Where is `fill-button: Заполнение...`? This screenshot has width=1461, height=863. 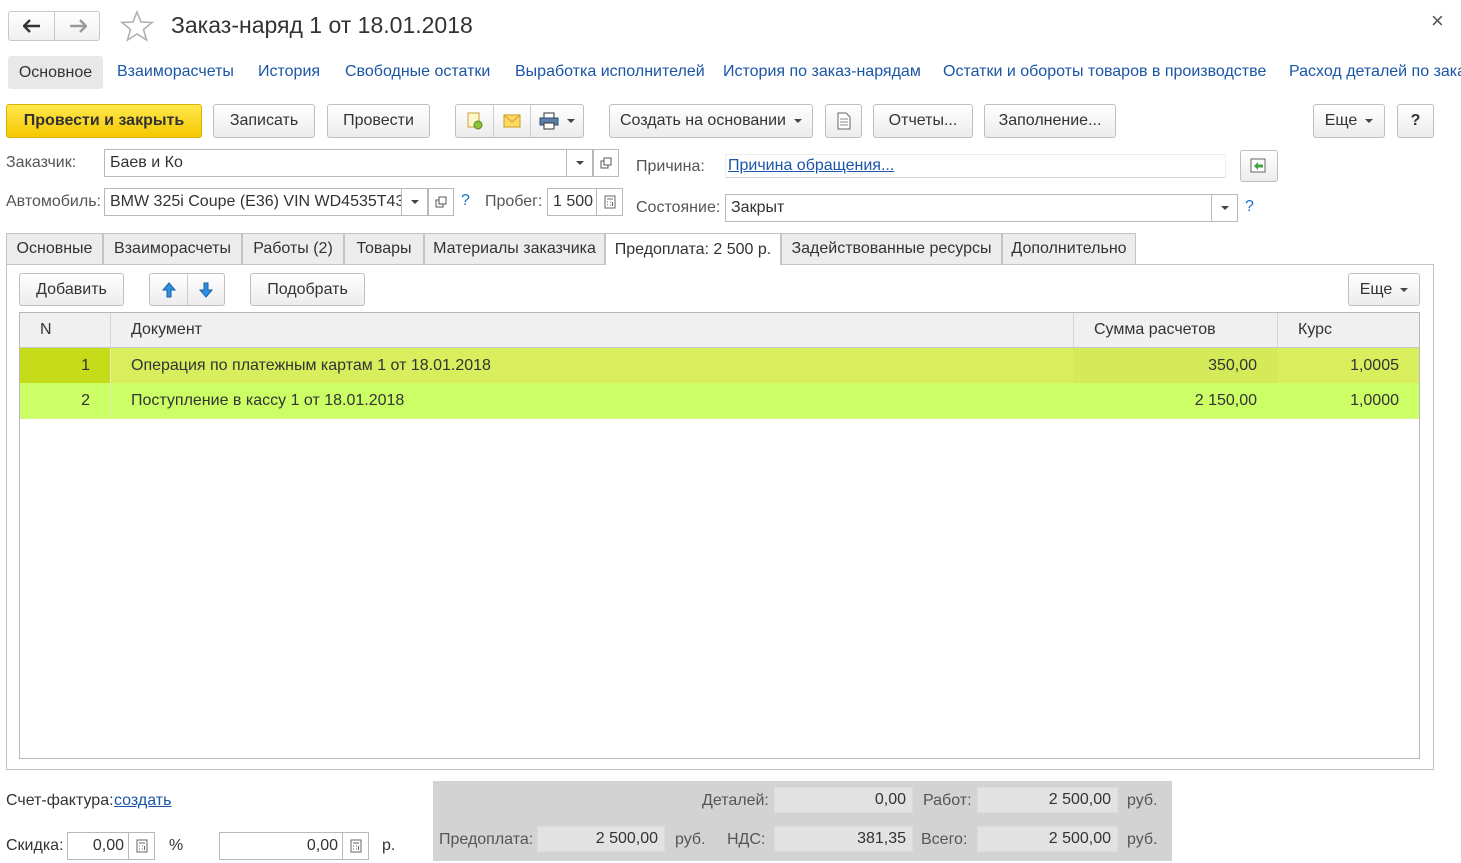
fill-button: Заполнение... is located at coordinates (1050, 121).